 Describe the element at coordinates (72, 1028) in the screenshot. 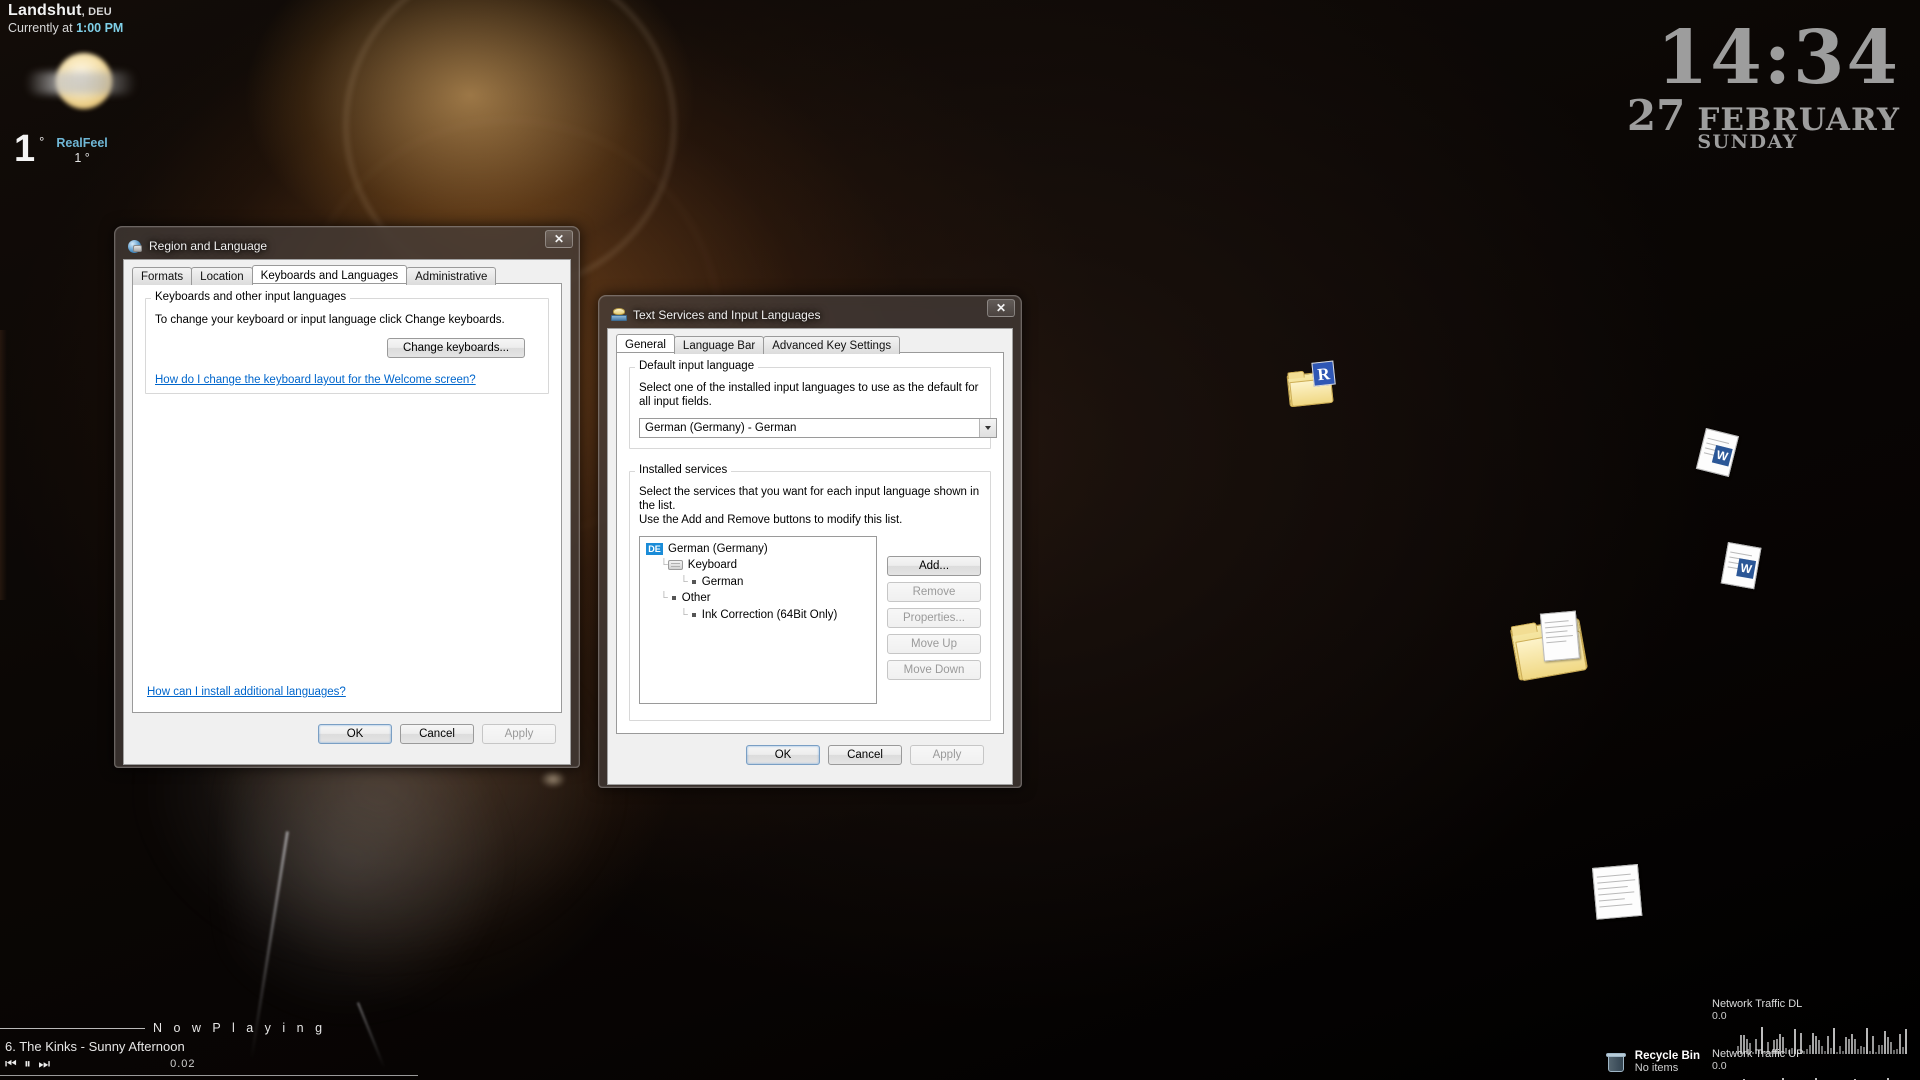

I see `divider` at that location.